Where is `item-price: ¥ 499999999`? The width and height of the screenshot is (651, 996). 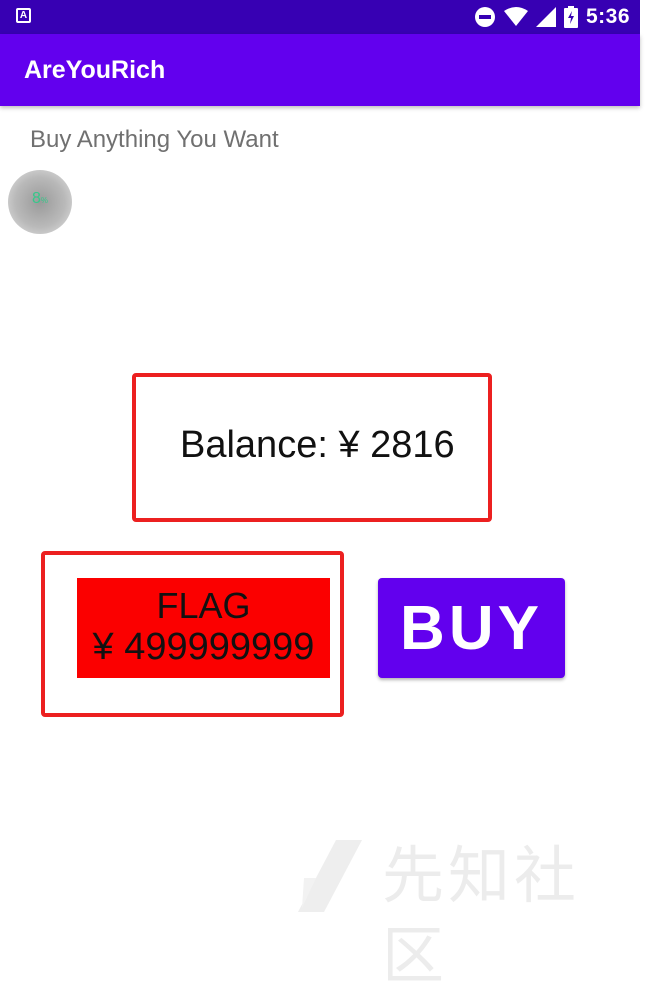 item-price: ¥ 499999999 is located at coordinates (203, 647).